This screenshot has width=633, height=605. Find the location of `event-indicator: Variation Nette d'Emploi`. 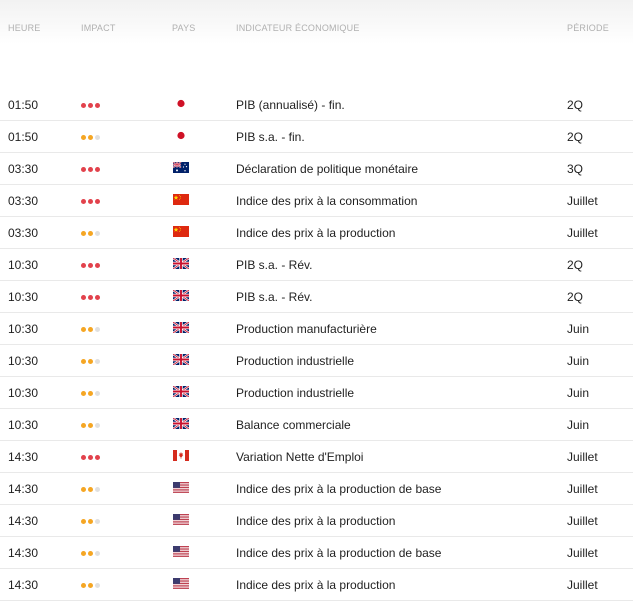

event-indicator: Variation Nette d'Emploi is located at coordinates (299, 457).